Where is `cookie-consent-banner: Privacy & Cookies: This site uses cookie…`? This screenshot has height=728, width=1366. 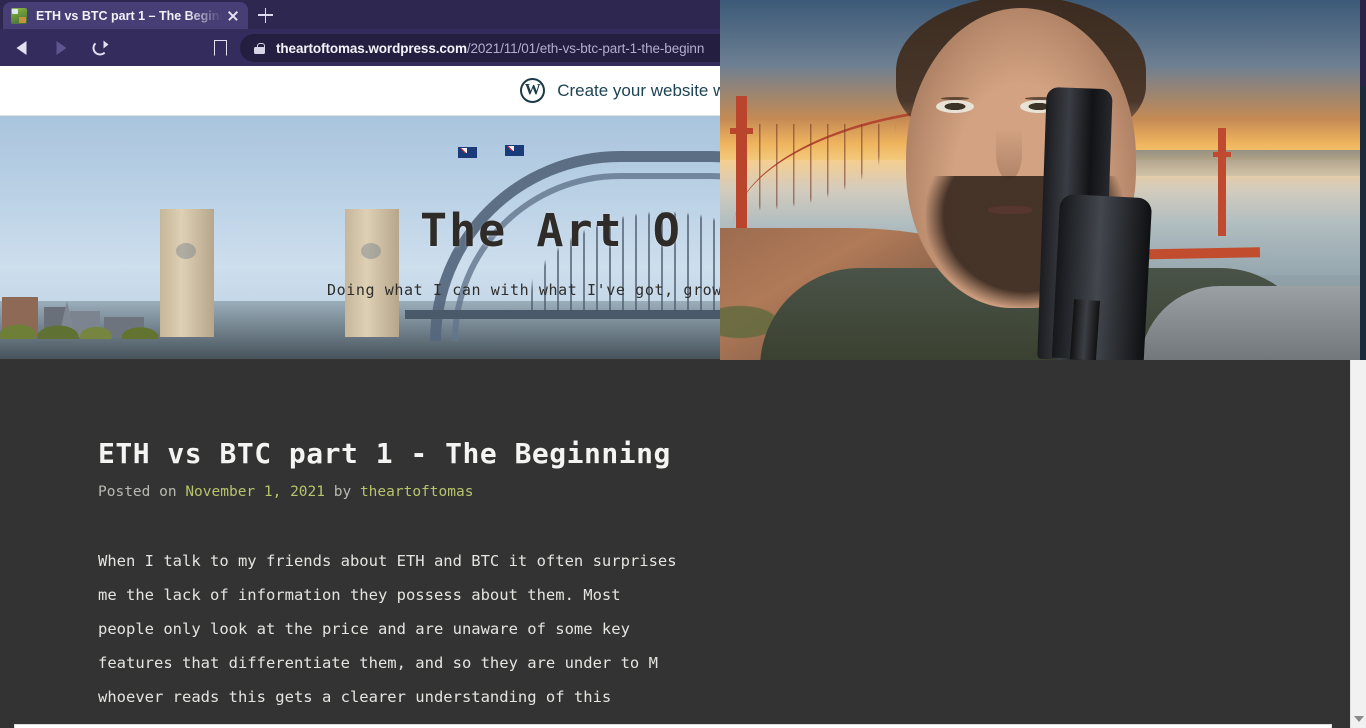
cookie-consent-banner: Privacy & Cookies: This site uses cookie… is located at coordinates (673, 726).